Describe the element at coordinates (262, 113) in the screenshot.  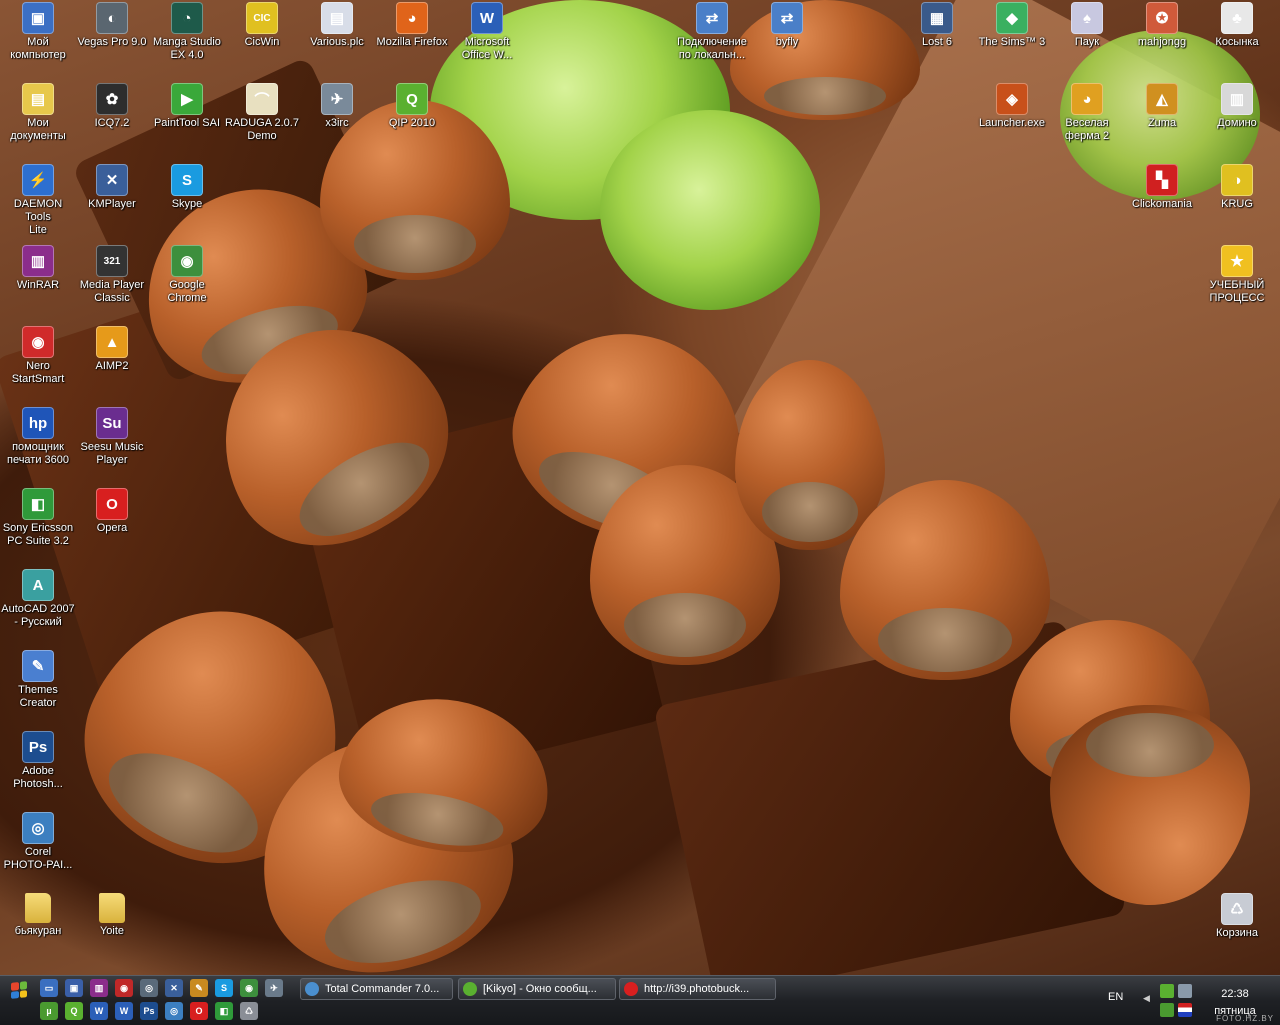
I see `desktop-icon: ⌒ RADUGA 2.0.7 Demo` at that location.